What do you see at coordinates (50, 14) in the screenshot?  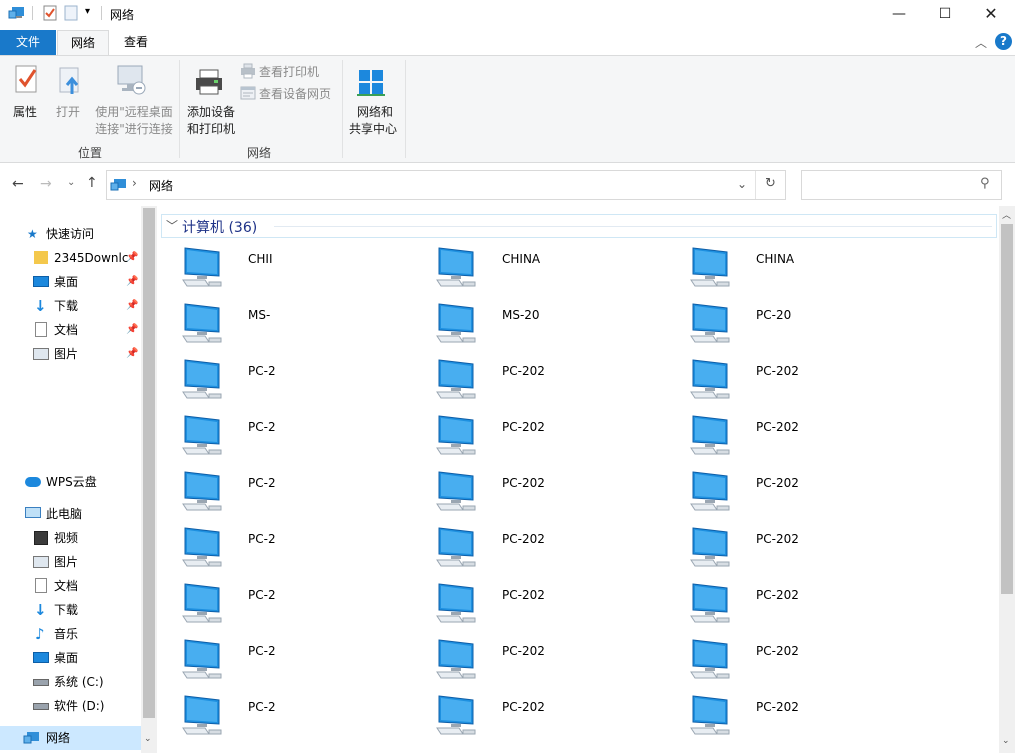 I see `properties-quick-icon` at bounding box center [50, 14].